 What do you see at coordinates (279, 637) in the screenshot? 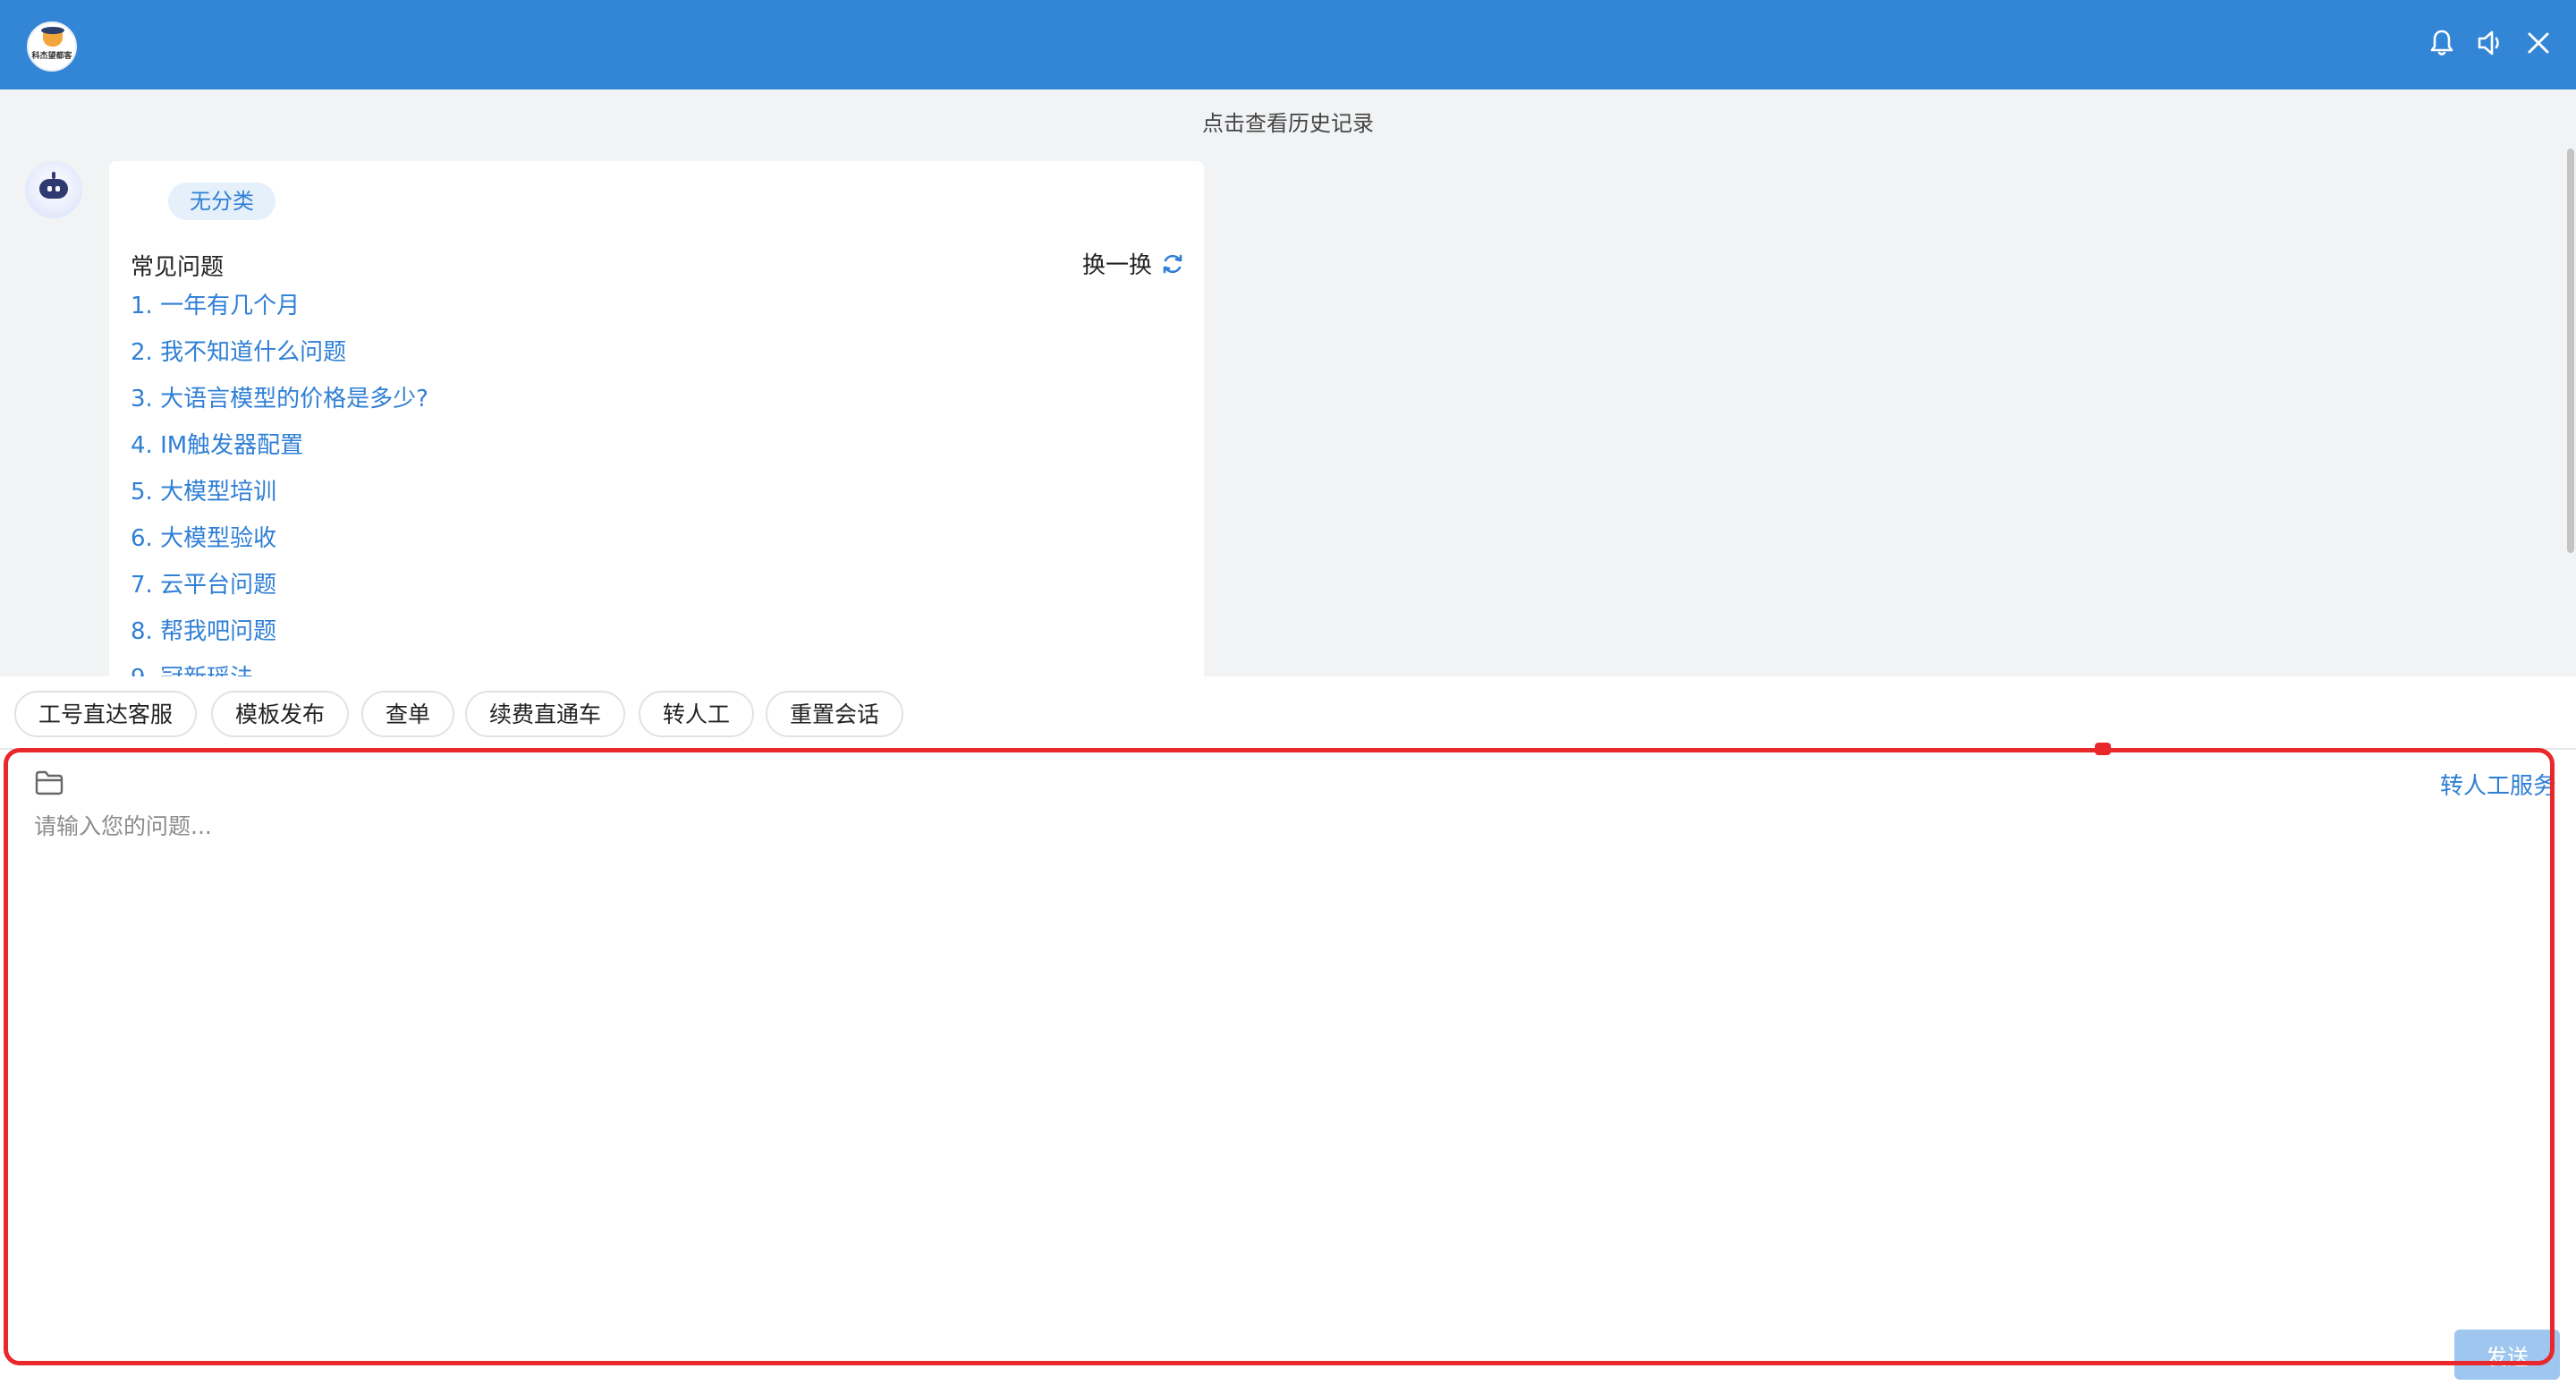
I see `faq-item: 8. 帮我吧问题` at bounding box center [279, 637].